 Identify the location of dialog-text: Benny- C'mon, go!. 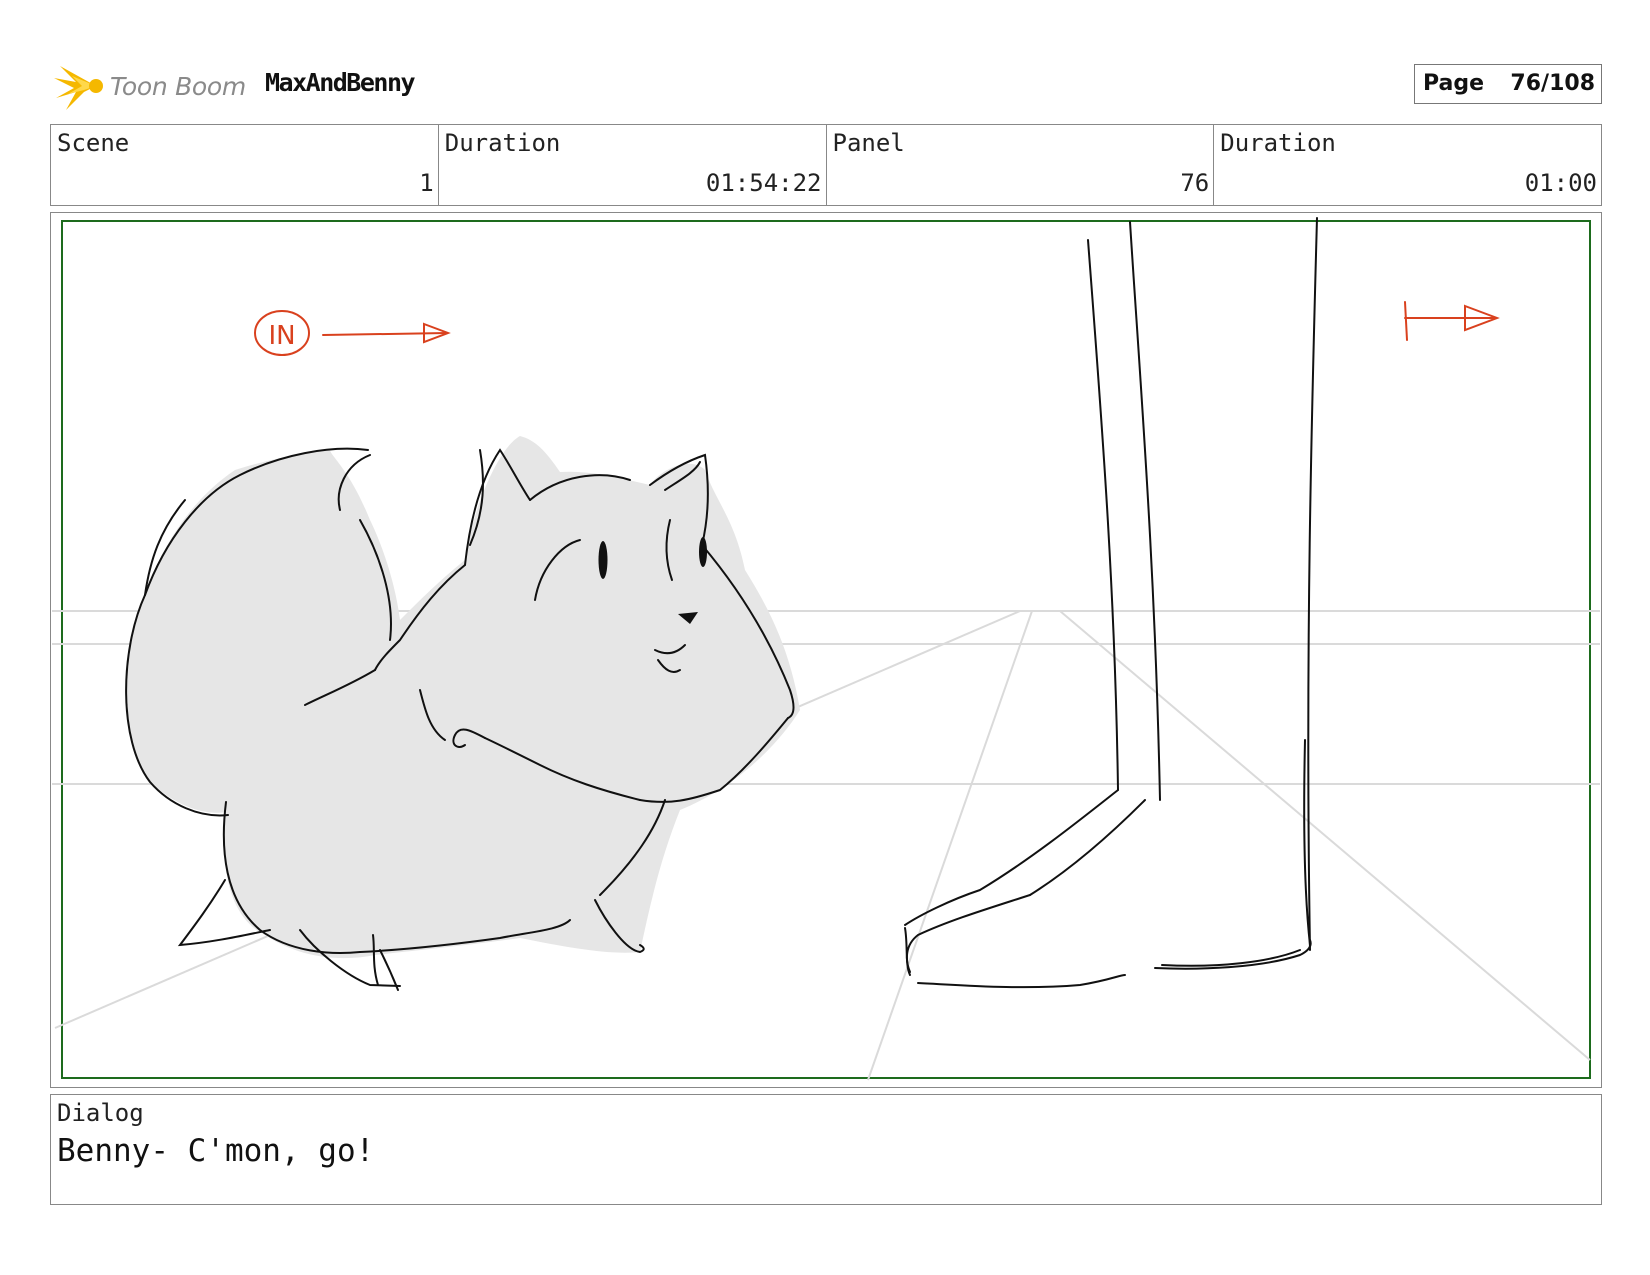
(216, 1151).